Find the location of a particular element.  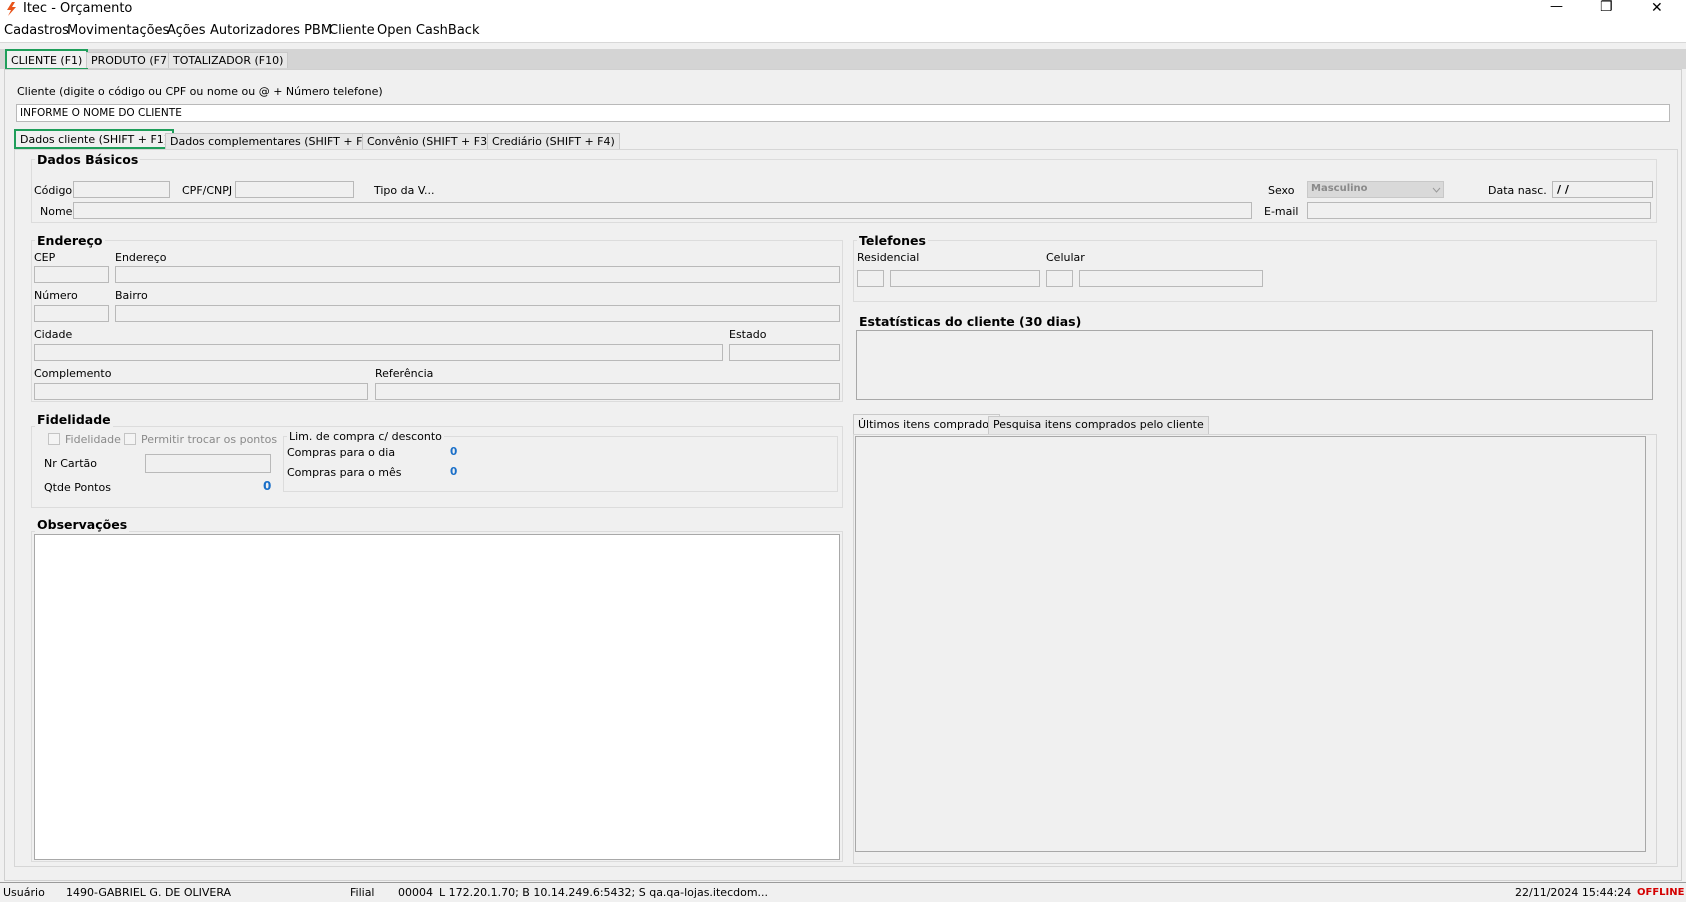

subtab-dados-cliente: Dados cliente (SHIFT + F1) is located at coordinates (94, 139).